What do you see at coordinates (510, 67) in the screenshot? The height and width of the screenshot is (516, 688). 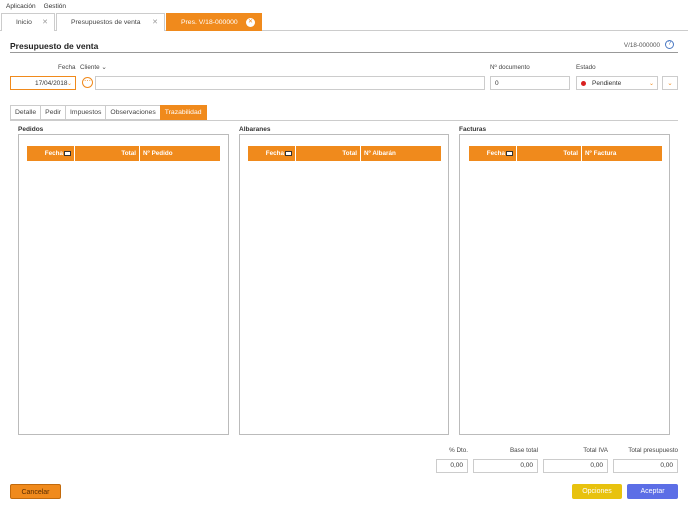 I see `ndoc-label: Nº documento` at bounding box center [510, 67].